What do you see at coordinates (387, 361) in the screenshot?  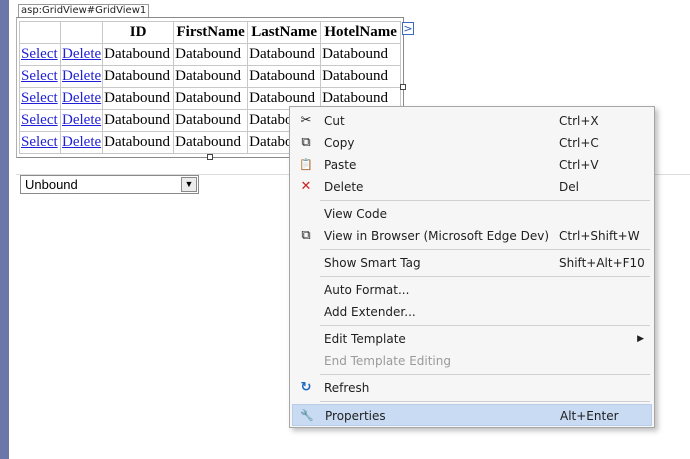 I see `menu-item-label: End Template Editing` at bounding box center [387, 361].